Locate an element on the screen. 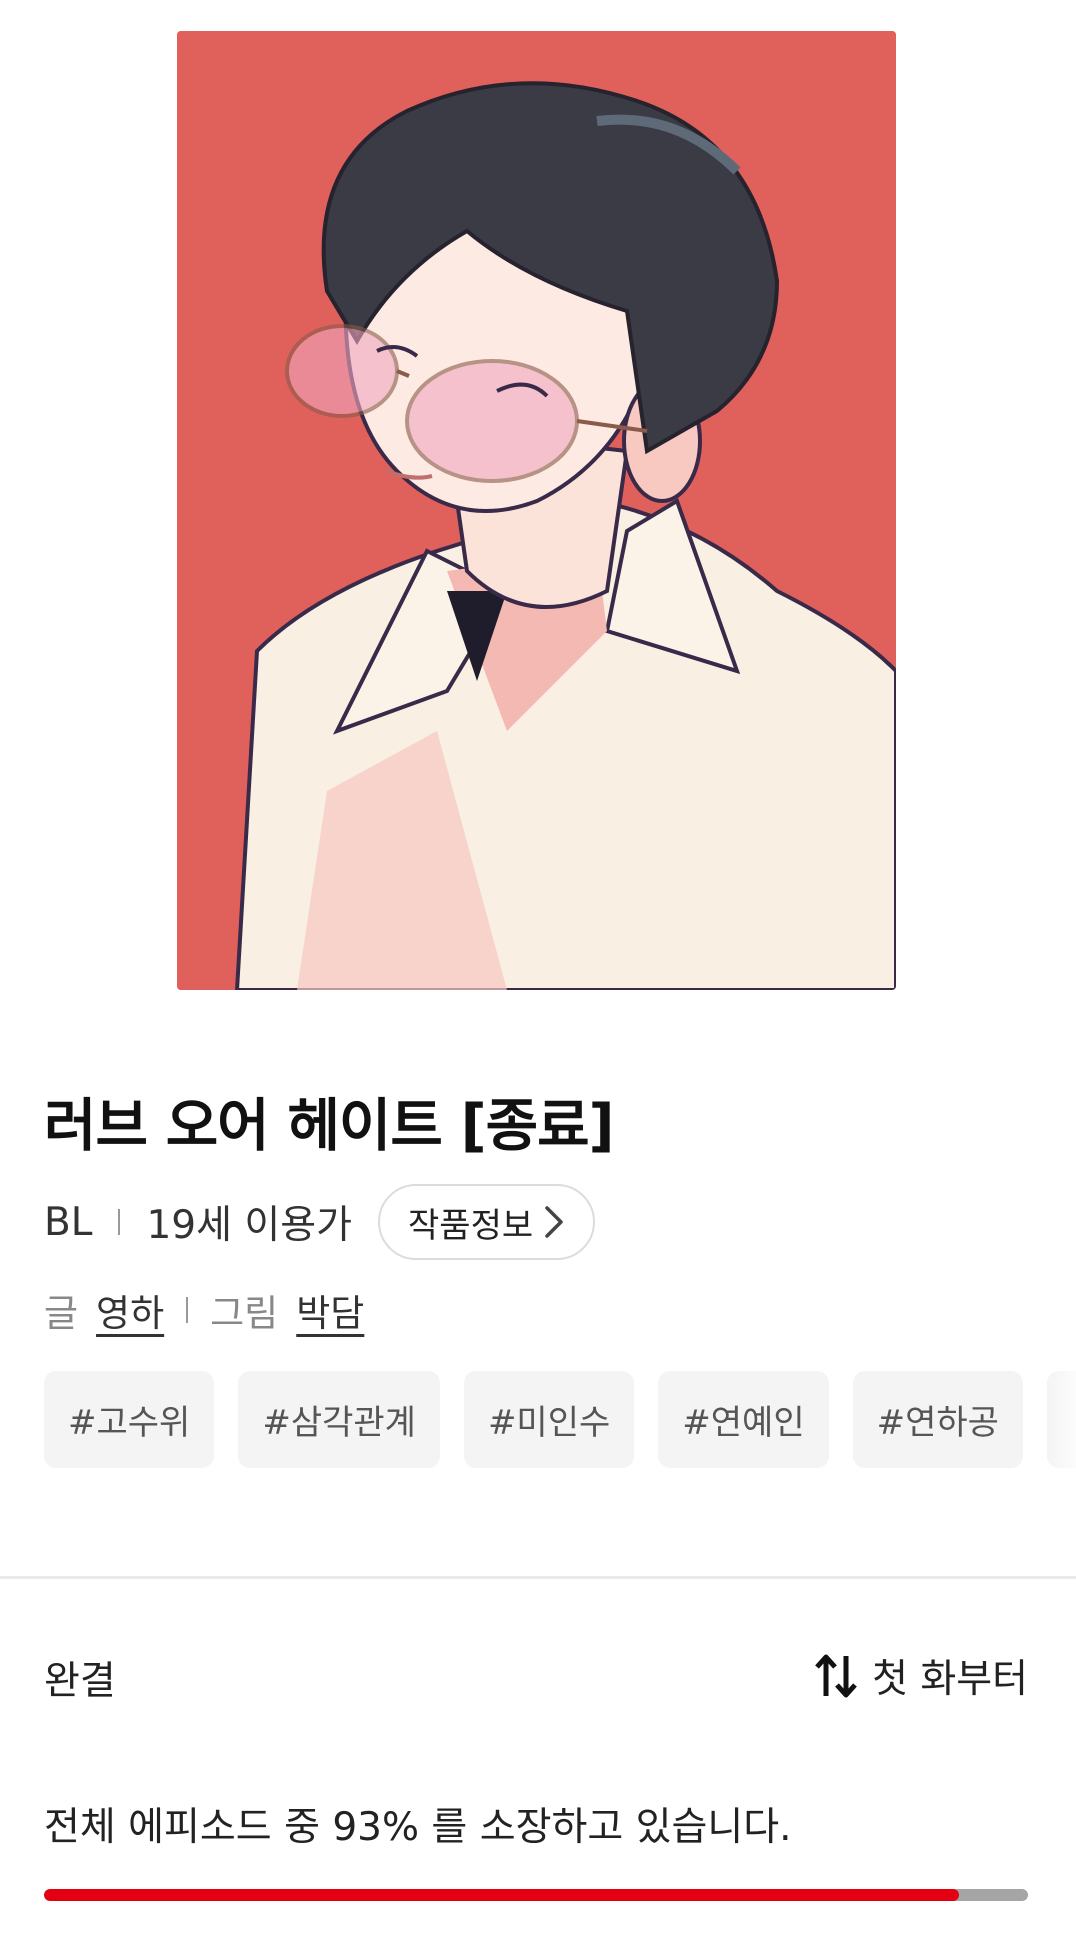 Image resolution: width=1076 pixels, height=1947 pixels. chevron-right-icon is located at coordinates (554, 1222).